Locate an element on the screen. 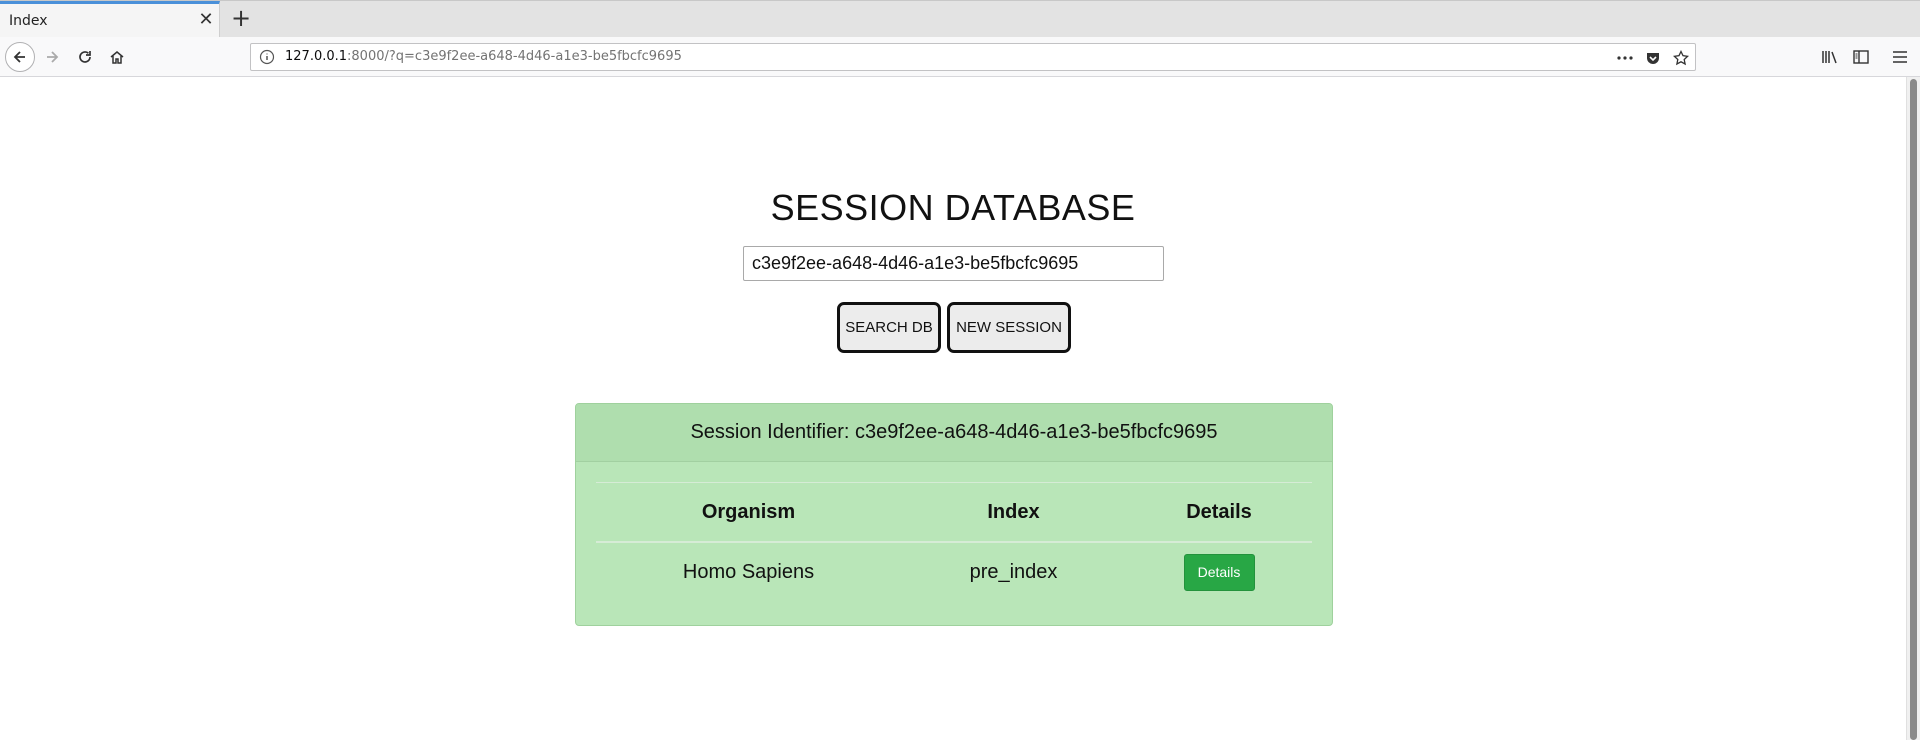 The height and width of the screenshot is (740, 1920). new-session-button: NEW SESSION is located at coordinates (1009, 327).